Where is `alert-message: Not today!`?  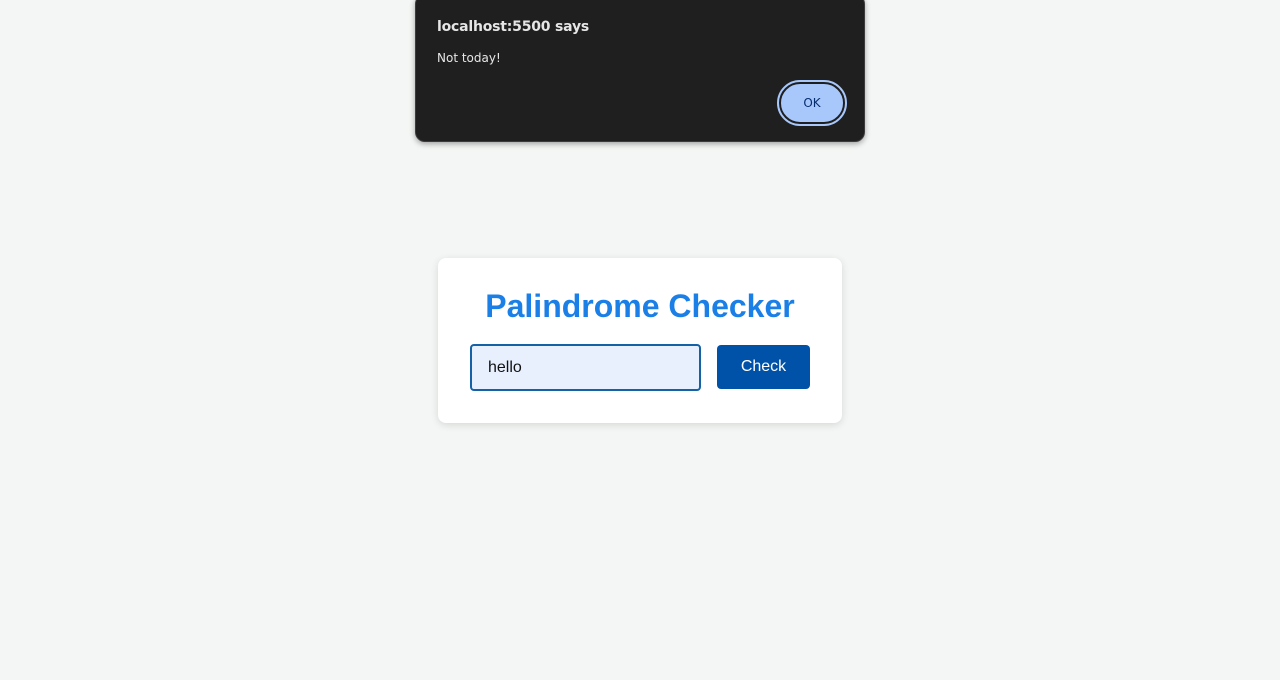 alert-message: Not today! is located at coordinates (469, 58).